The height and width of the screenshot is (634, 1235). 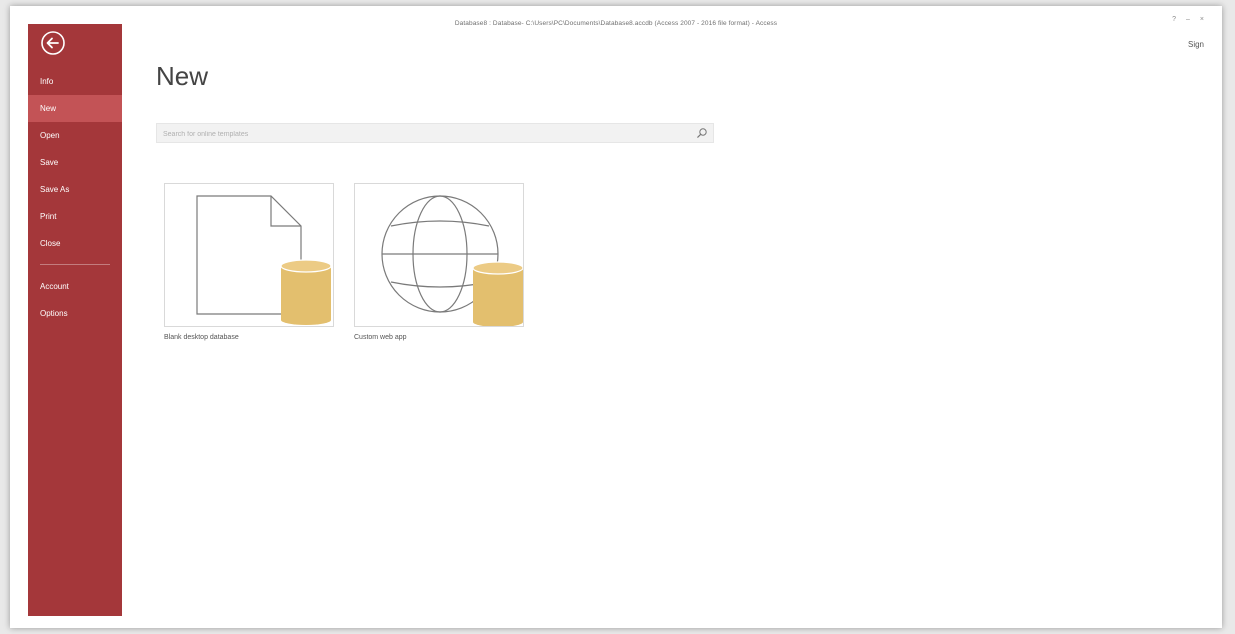 What do you see at coordinates (75, 216) in the screenshot?
I see `menu-item-print: Print` at bounding box center [75, 216].